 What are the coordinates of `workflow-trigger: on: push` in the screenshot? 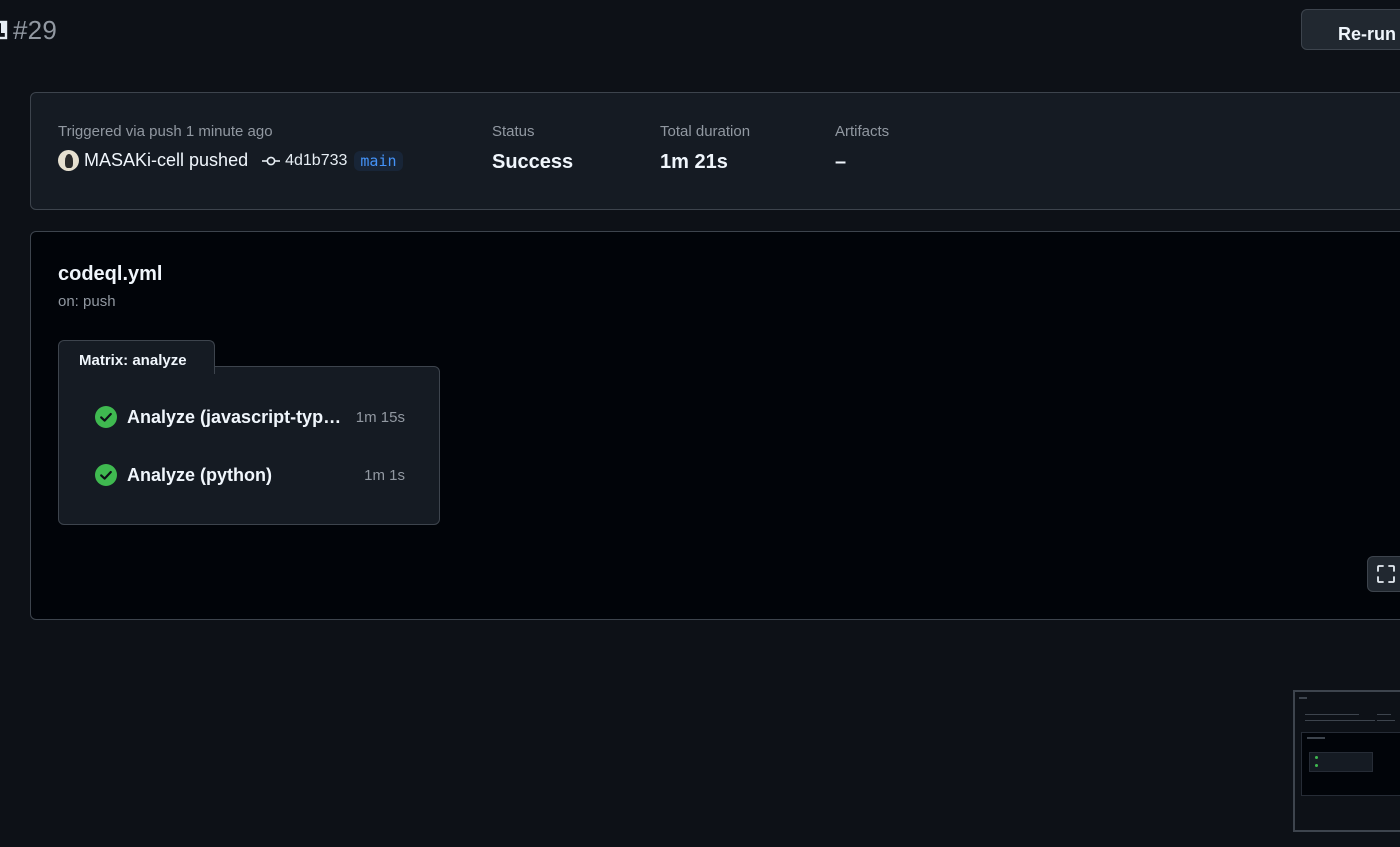 It's located at (87, 301).